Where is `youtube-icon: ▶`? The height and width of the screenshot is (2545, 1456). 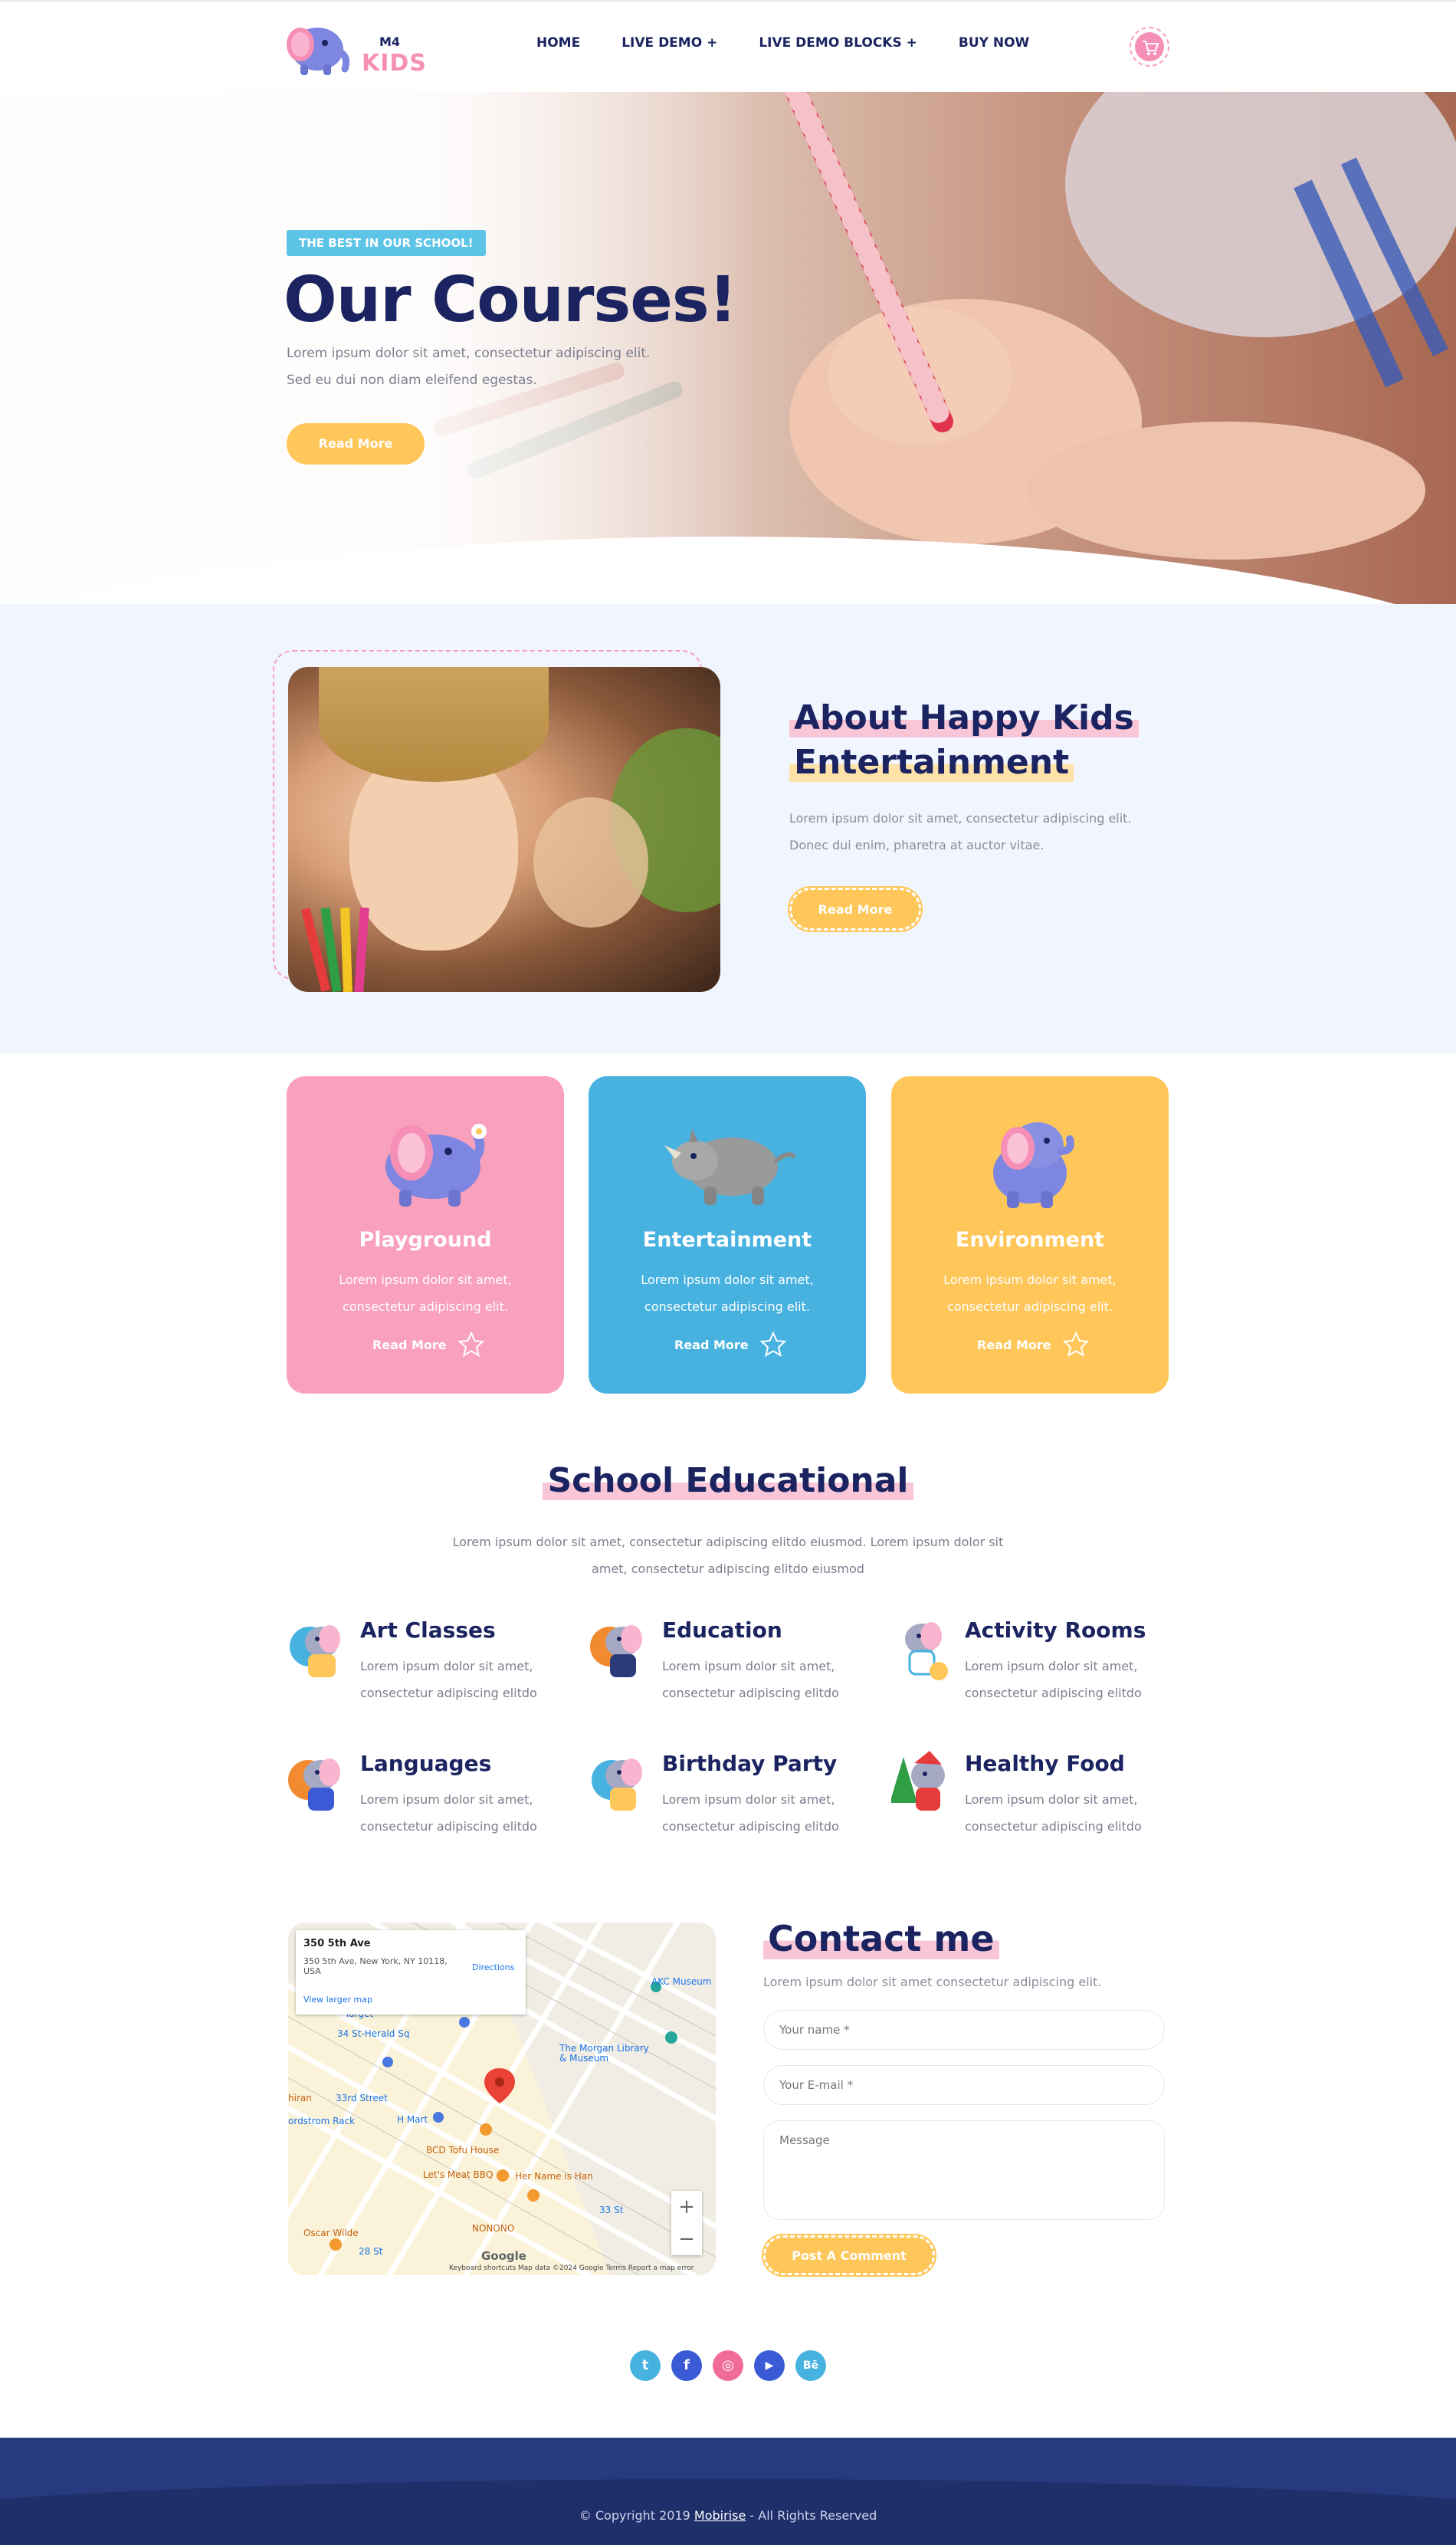
youtube-icon: ▶ is located at coordinates (769, 2365).